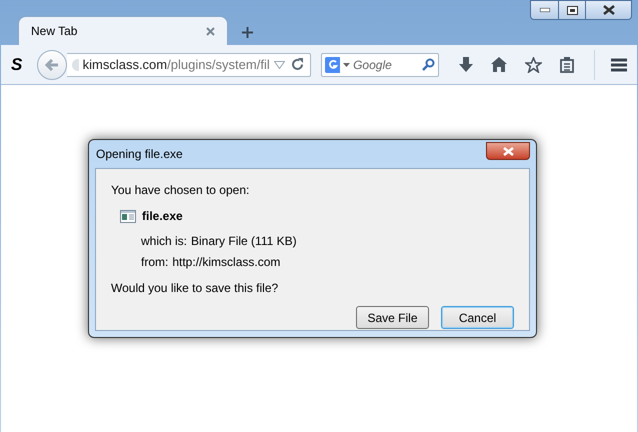  What do you see at coordinates (428, 64) in the screenshot?
I see `search-icon` at bounding box center [428, 64].